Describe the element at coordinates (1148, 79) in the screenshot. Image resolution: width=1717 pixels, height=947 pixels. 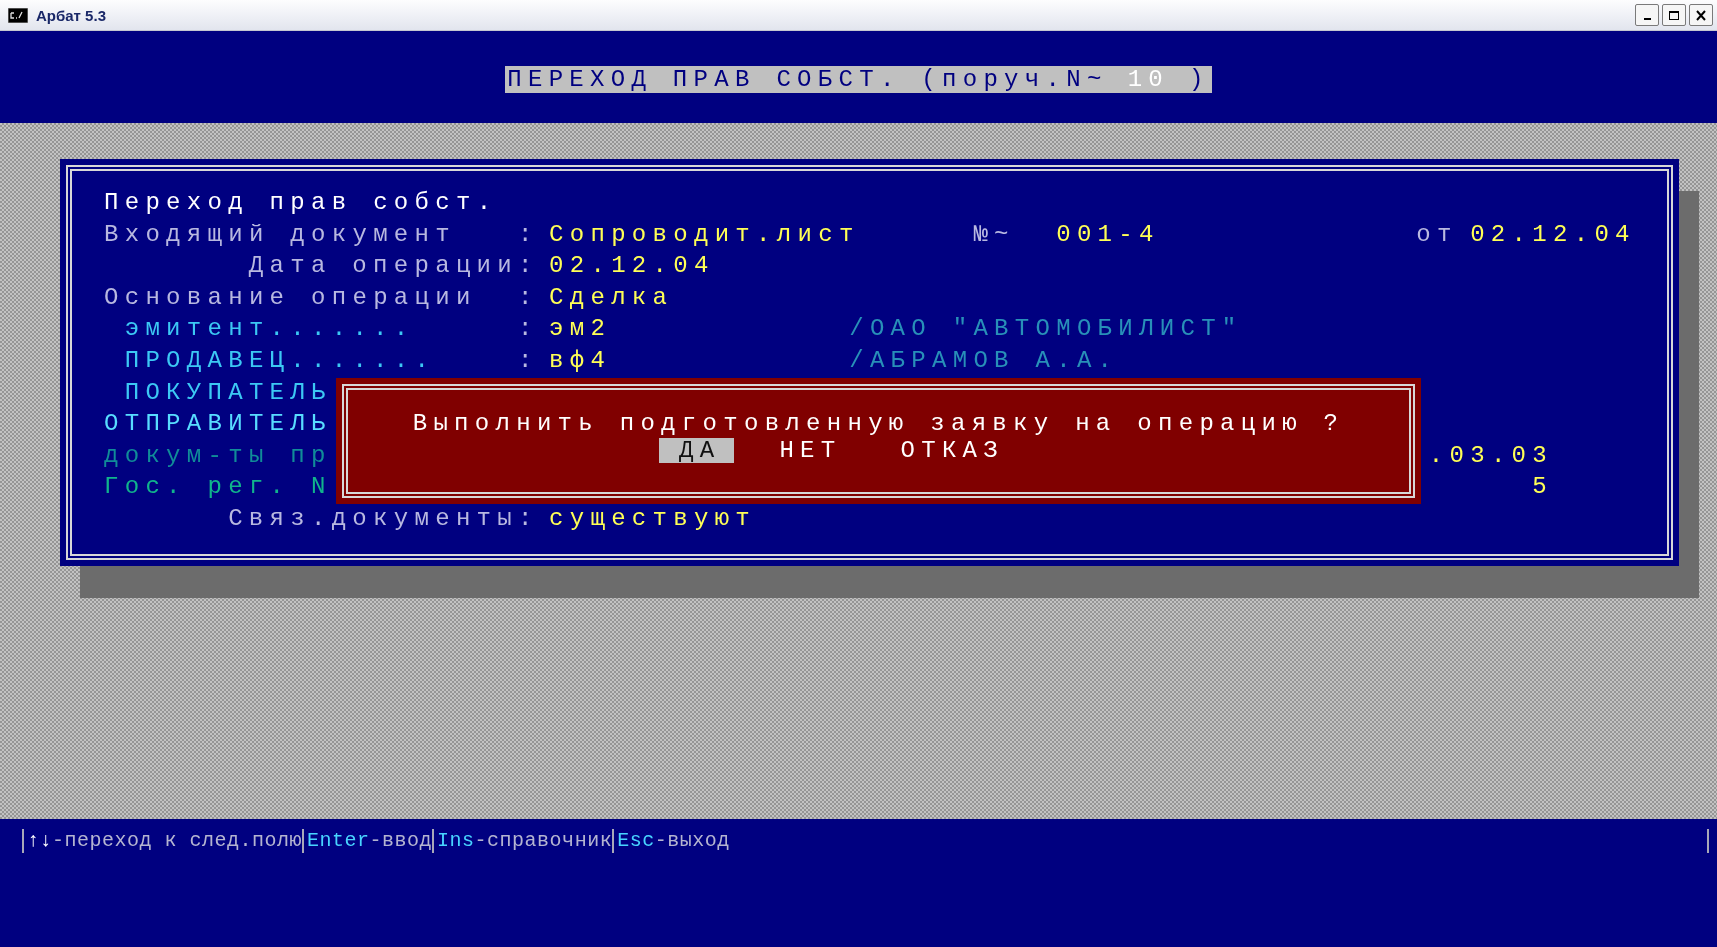
I see `order-number: 10` at that location.